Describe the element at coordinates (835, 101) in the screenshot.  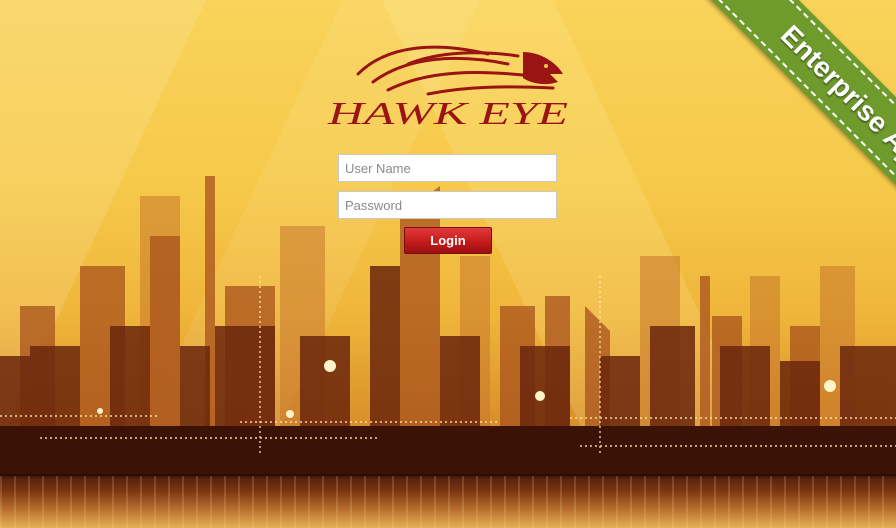
I see `enterprise-ribbon-label: Enterprise App` at that location.